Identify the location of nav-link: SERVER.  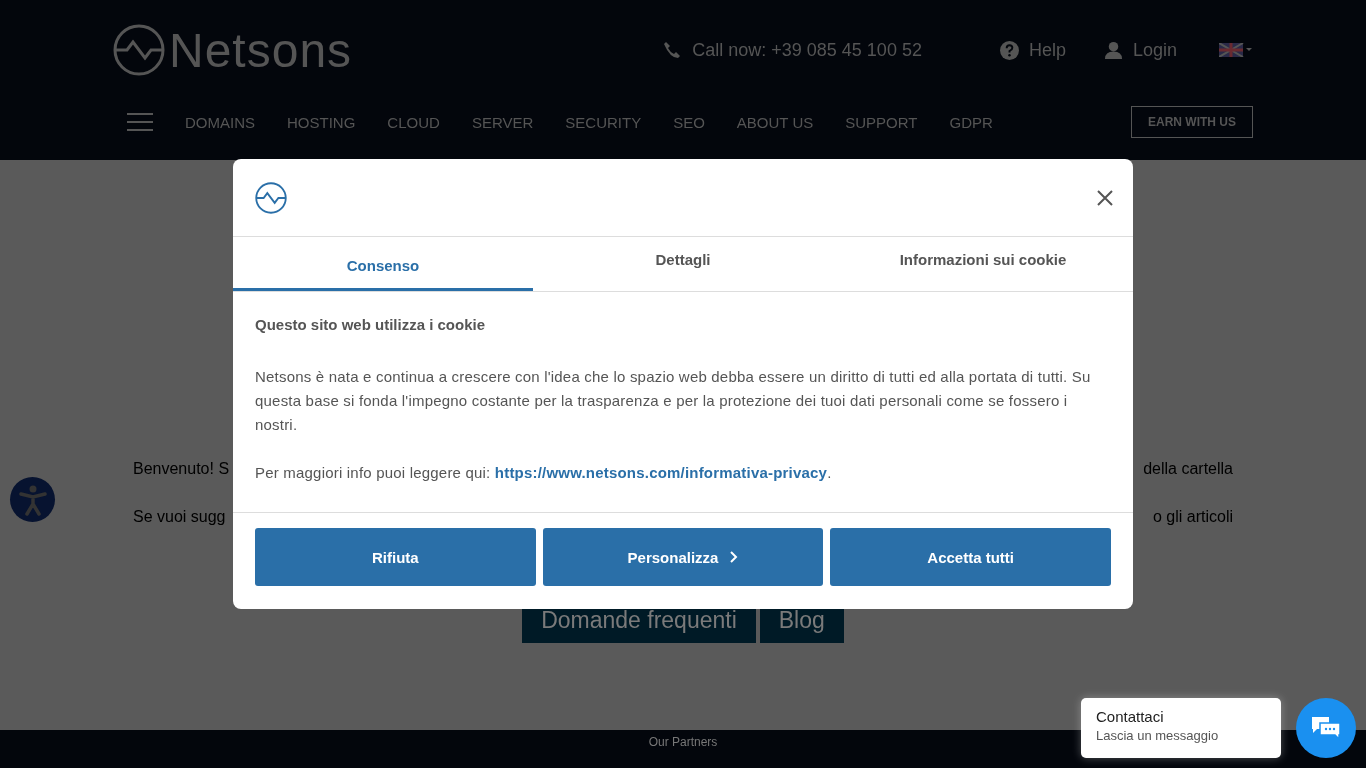
(502, 122).